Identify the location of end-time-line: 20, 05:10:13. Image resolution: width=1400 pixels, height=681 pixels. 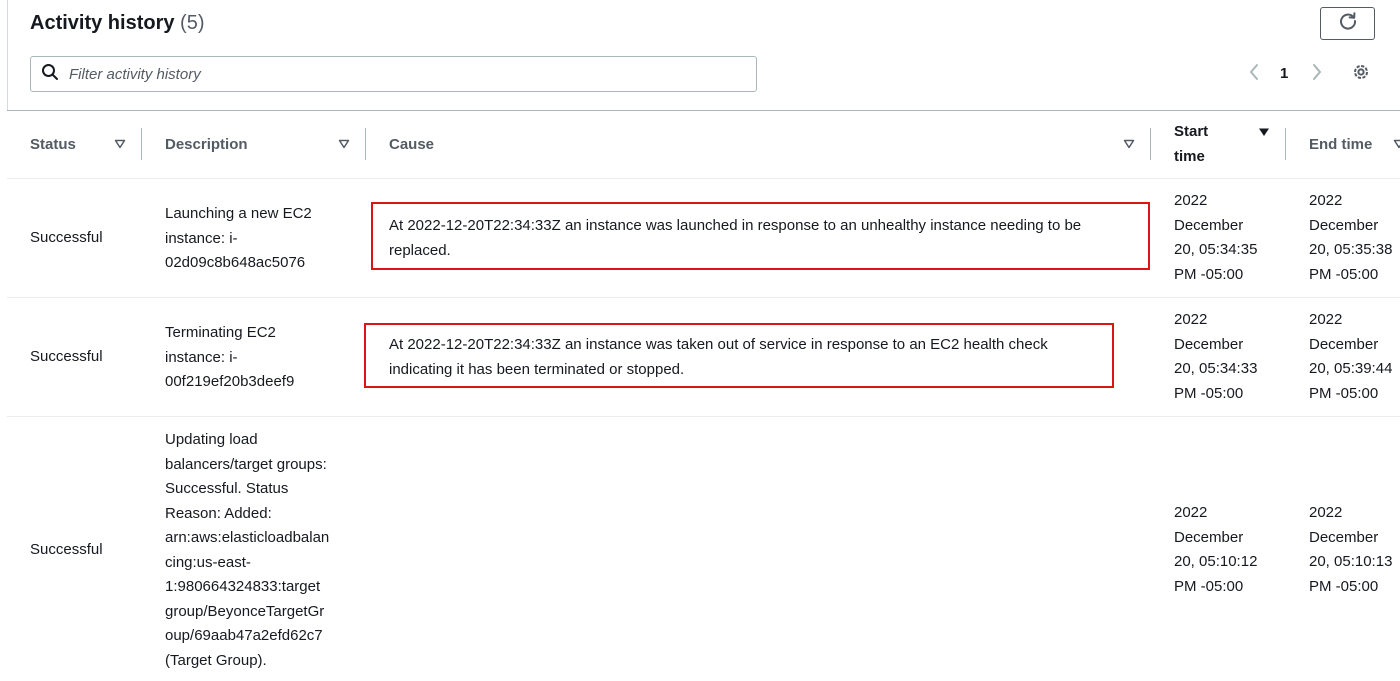
(1351, 561).